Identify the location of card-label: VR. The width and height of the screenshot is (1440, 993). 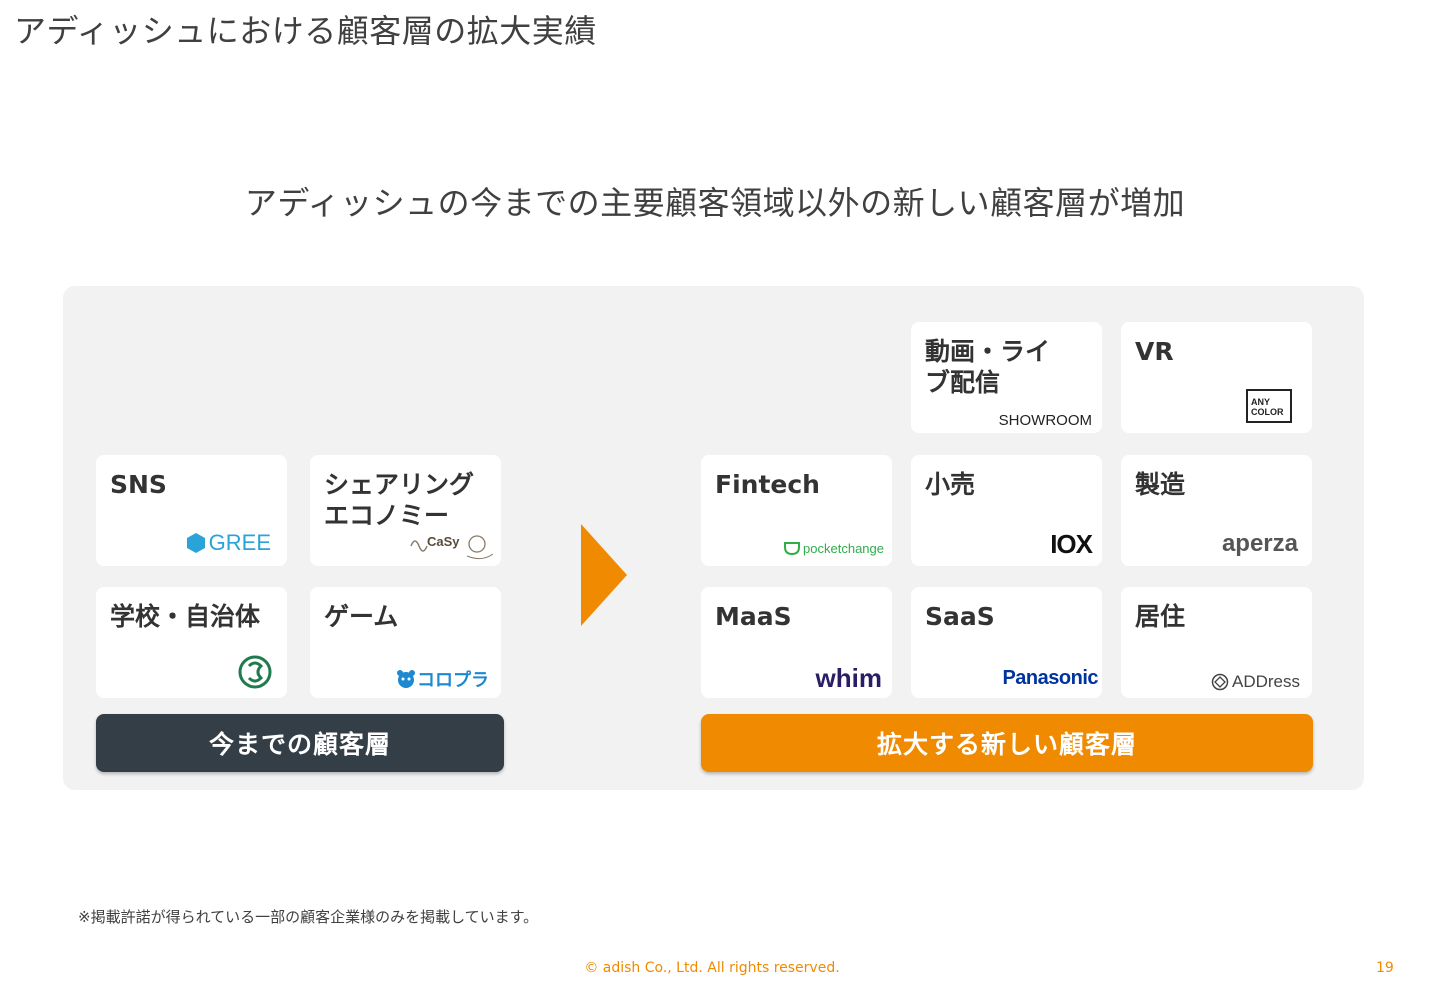
(1154, 351).